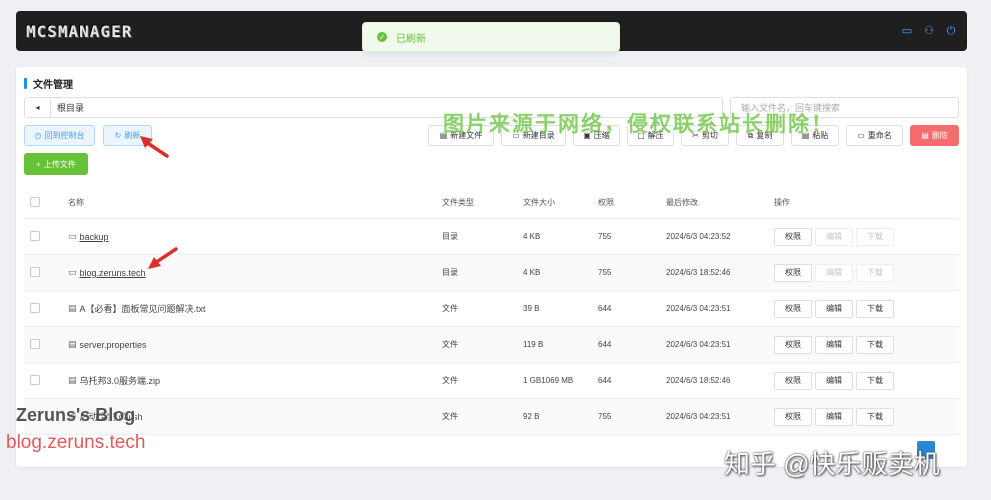 This screenshot has height=500, width=991. What do you see at coordinates (76, 202) in the screenshot?
I see `header-name: 名称` at bounding box center [76, 202].